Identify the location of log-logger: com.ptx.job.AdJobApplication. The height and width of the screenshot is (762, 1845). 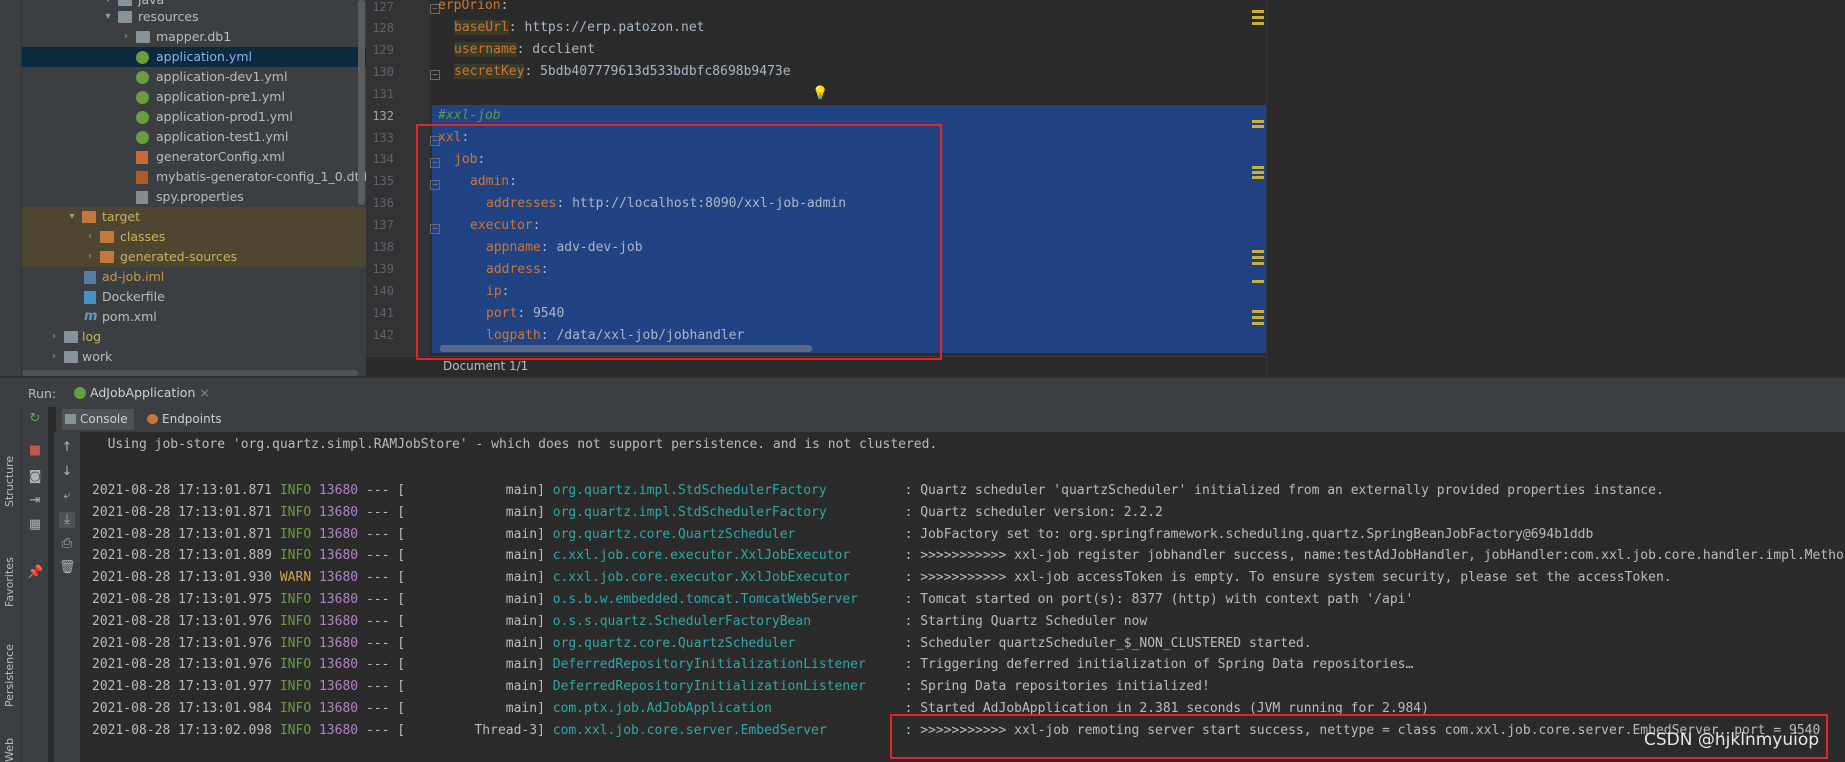
(725, 709).